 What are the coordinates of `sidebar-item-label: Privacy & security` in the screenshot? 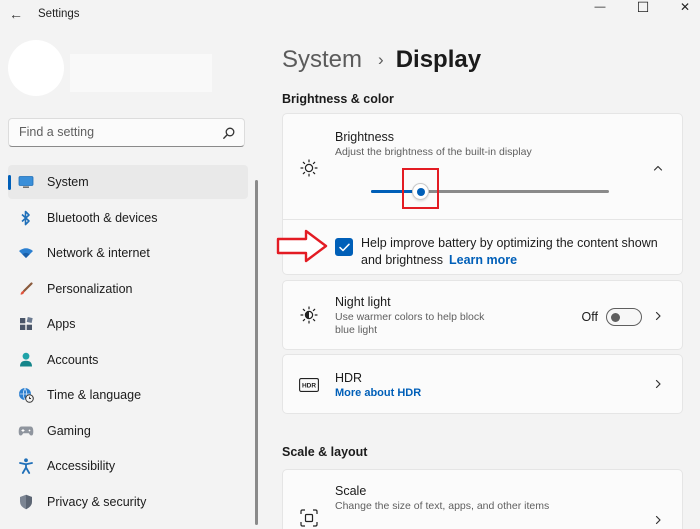 It's located at (97, 501).